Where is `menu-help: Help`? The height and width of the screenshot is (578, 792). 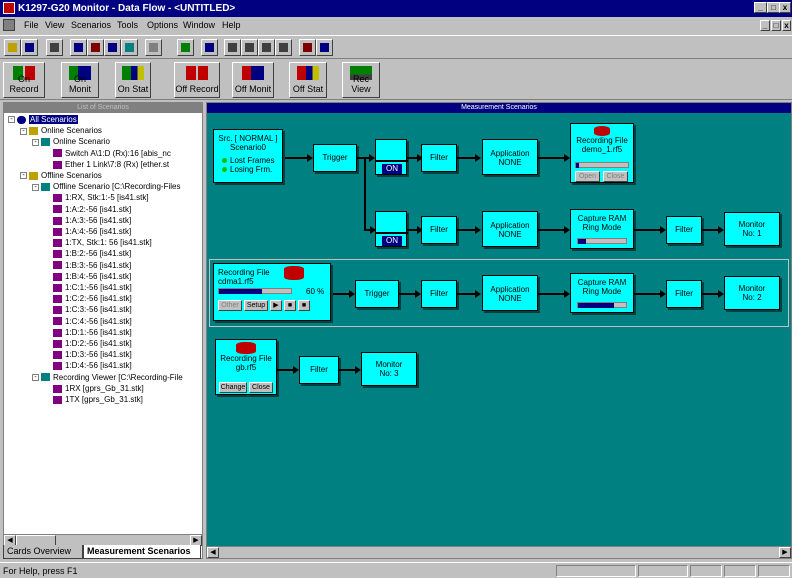 menu-help: Help is located at coordinates (231, 25).